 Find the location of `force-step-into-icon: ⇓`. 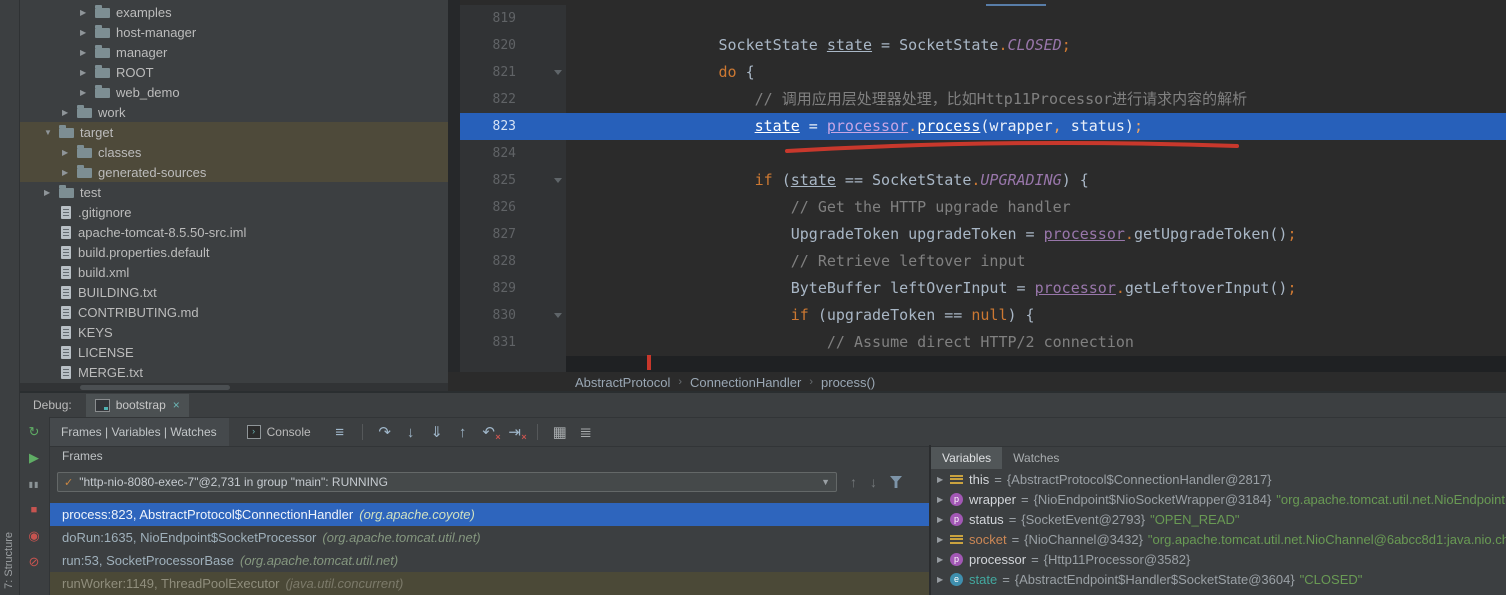

force-step-into-icon: ⇓ is located at coordinates (437, 432).